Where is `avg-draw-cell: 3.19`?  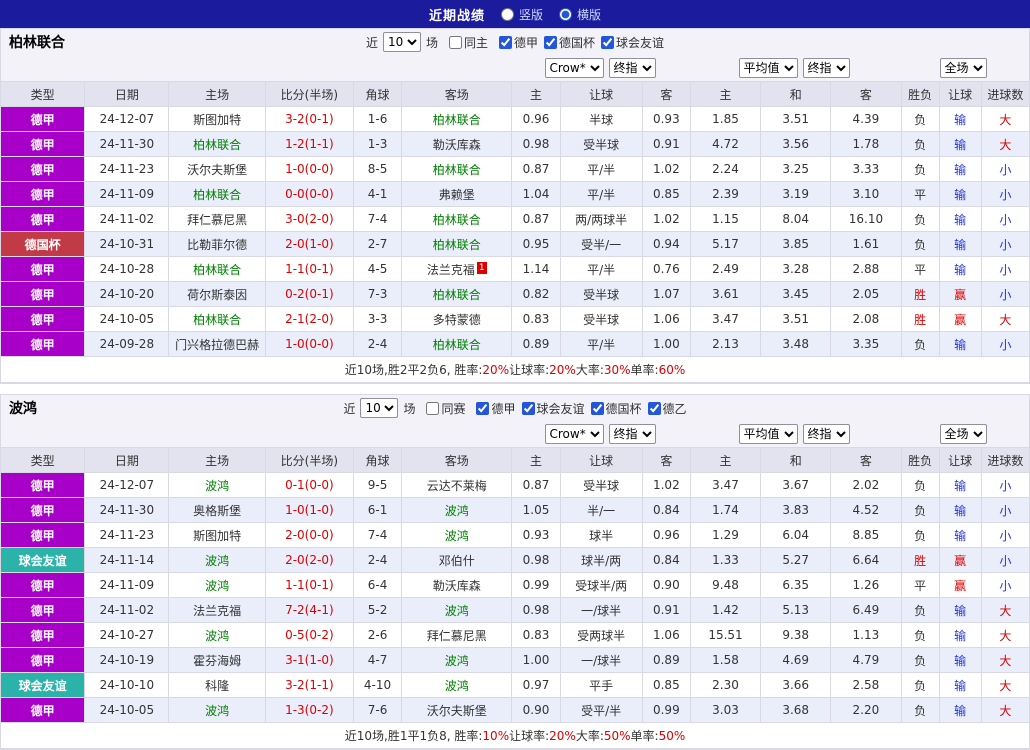 avg-draw-cell: 3.19 is located at coordinates (796, 194).